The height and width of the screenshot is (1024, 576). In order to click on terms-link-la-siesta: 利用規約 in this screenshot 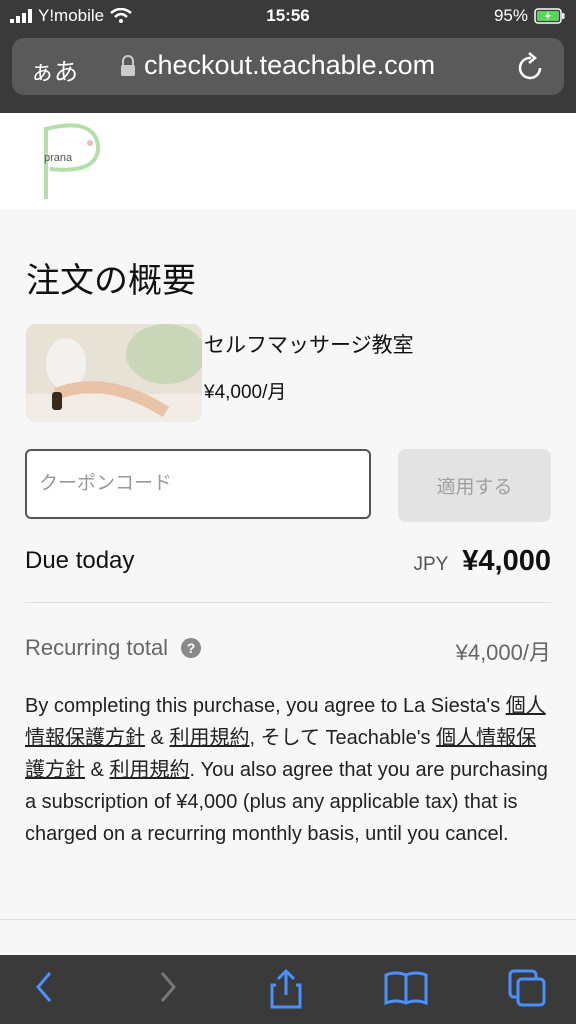, I will do `click(209, 738)`.